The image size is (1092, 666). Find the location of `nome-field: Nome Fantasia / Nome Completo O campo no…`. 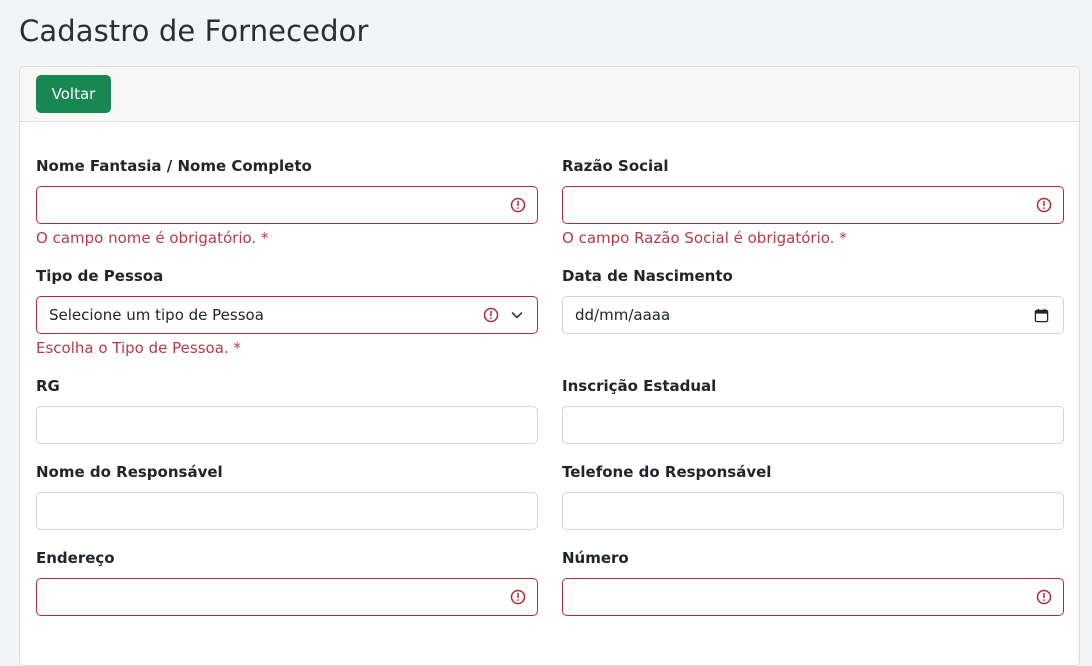

nome-field: Nome Fantasia / Nome Completo O campo no… is located at coordinates (287, 202).